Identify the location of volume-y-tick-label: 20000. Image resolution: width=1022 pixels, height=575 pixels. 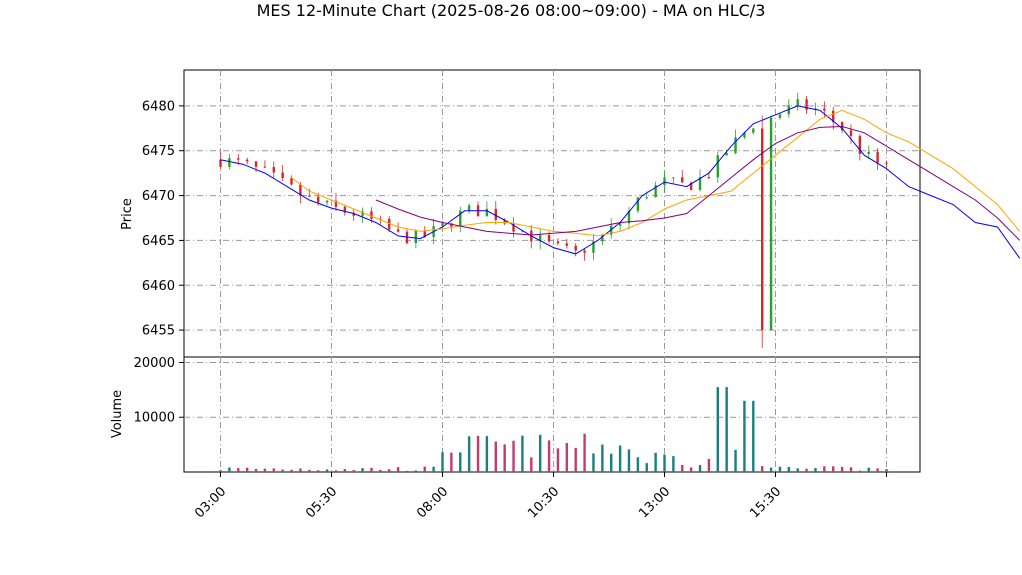
(154, 363).